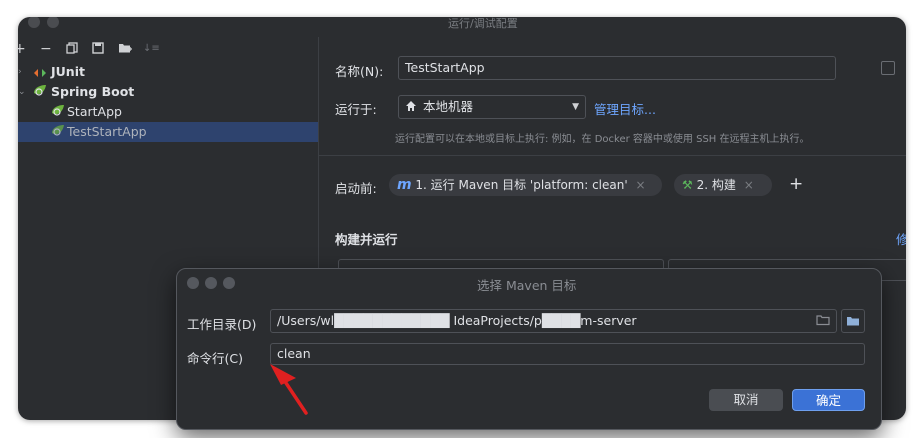 The image size is (924, 438). Describe the element at coordinates (168, 72) in the screenshot. I see `tree-item-junit: › JUnit` at that location.